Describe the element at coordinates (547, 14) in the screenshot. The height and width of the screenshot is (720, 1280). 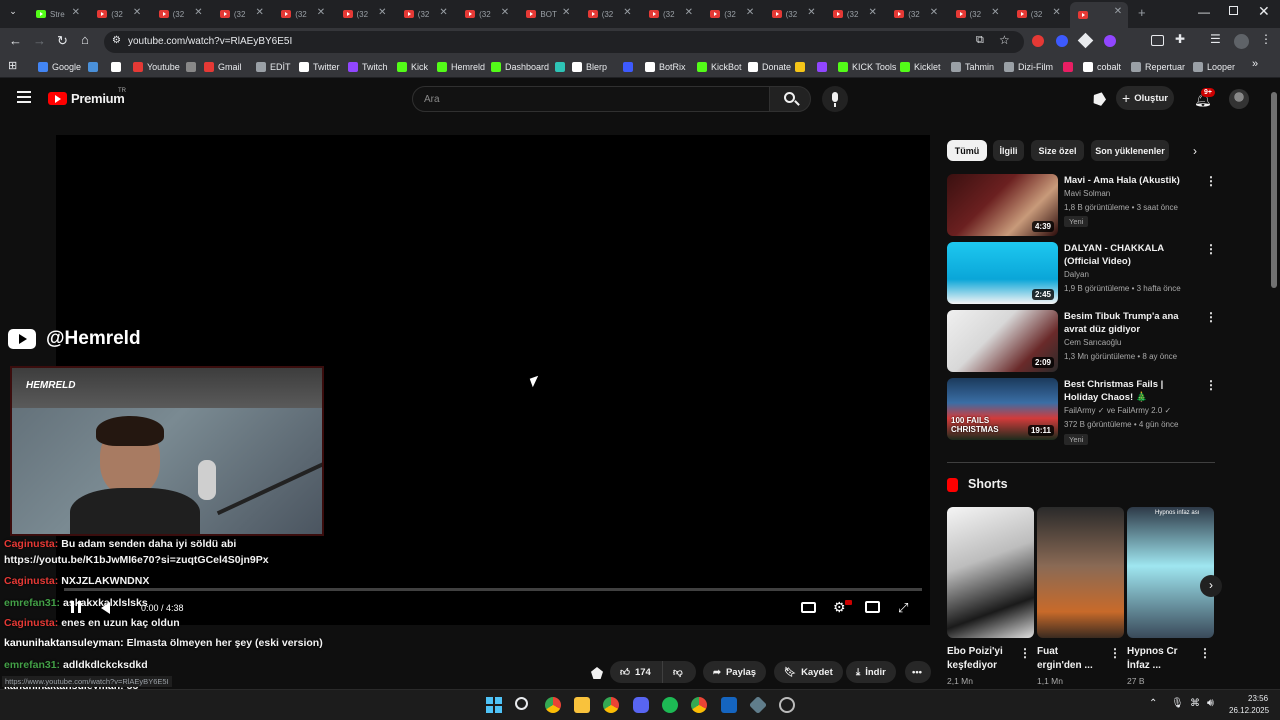
I see `browser-tab: BOT ✕` at that location.